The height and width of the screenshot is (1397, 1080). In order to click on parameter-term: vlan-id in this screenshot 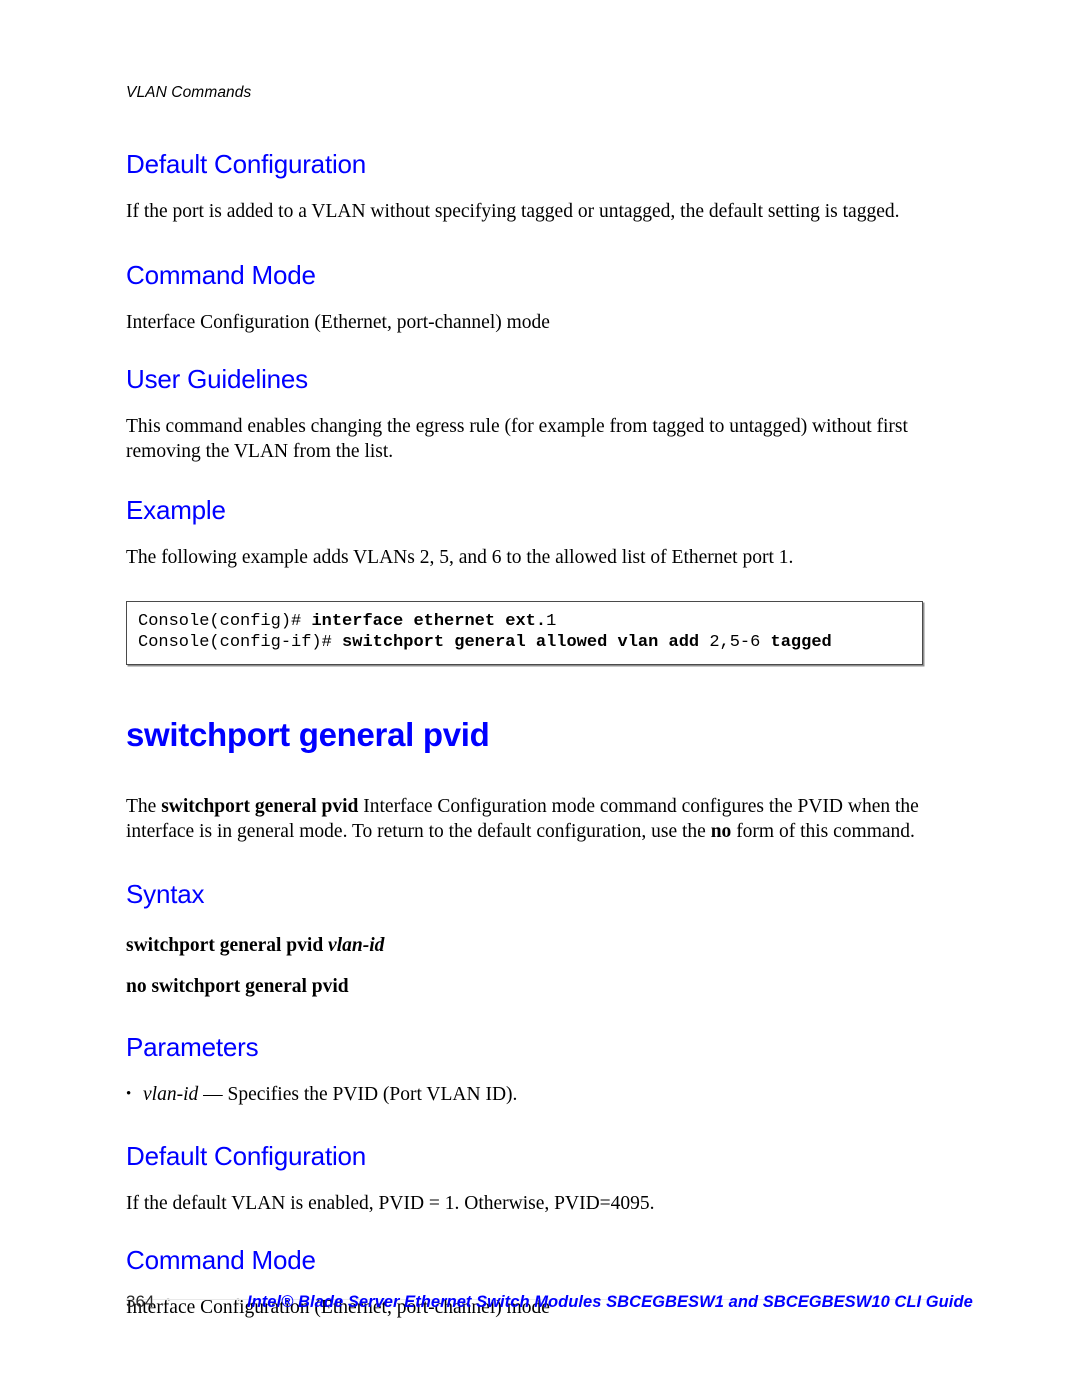, I will do `click(171, 1095)`.